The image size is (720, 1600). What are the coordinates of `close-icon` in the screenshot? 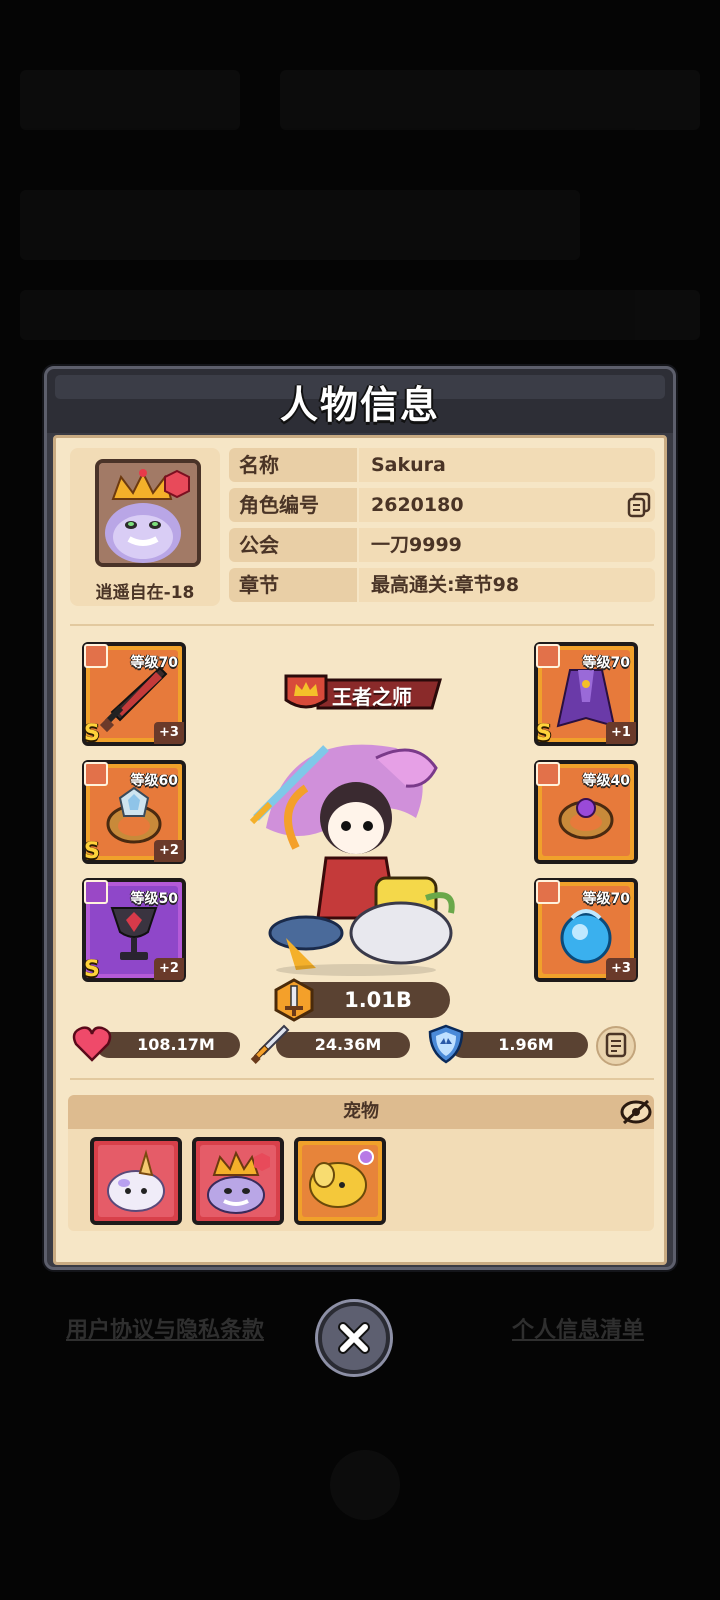 It's located at (354, 1338).